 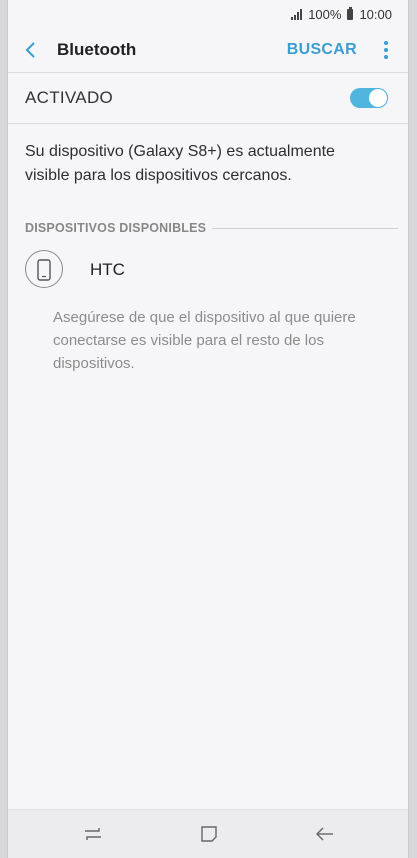 What do you see at coordinates (69, 97) in the screenshot?
I see `toggle-label: ACTIVADO` at bounding box center [69, 97].